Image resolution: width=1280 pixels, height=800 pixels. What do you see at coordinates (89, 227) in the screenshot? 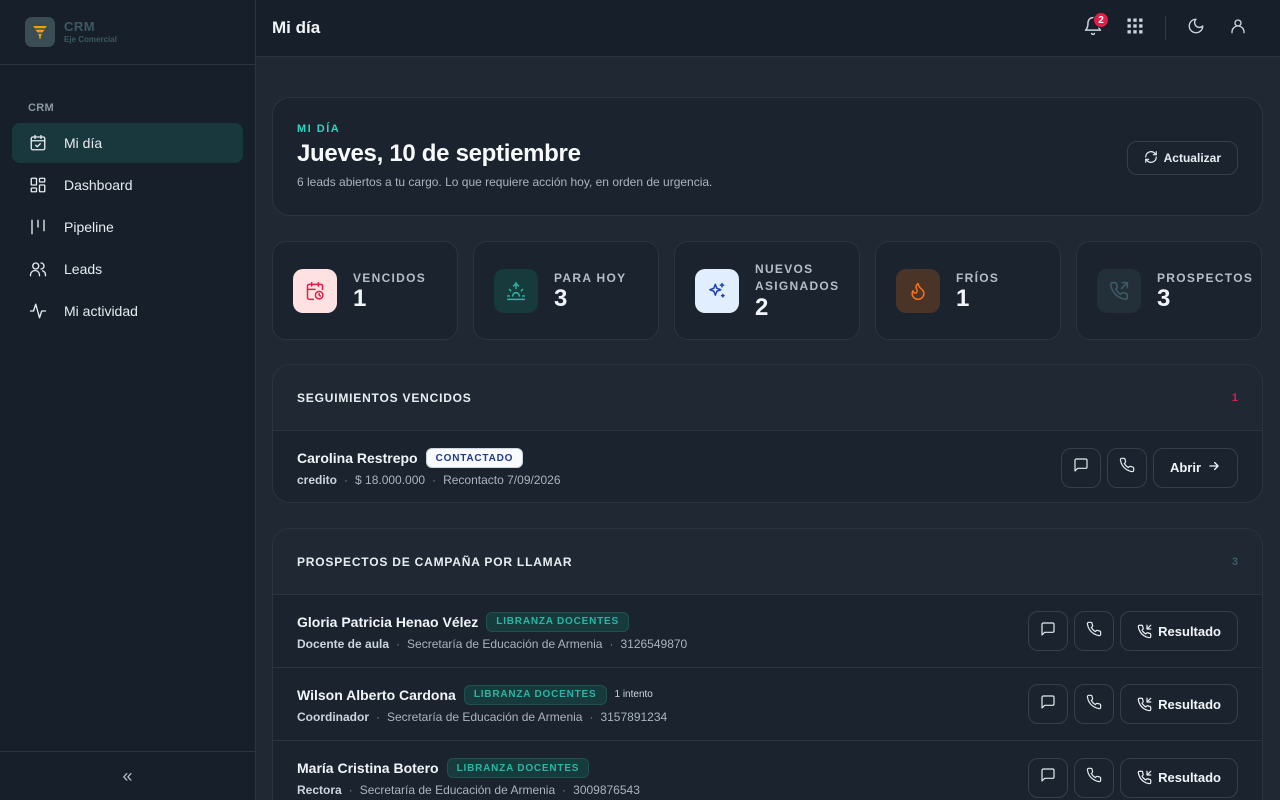
I see `sidebar-item-label: Pipeline` at bounding box center [89, 227].